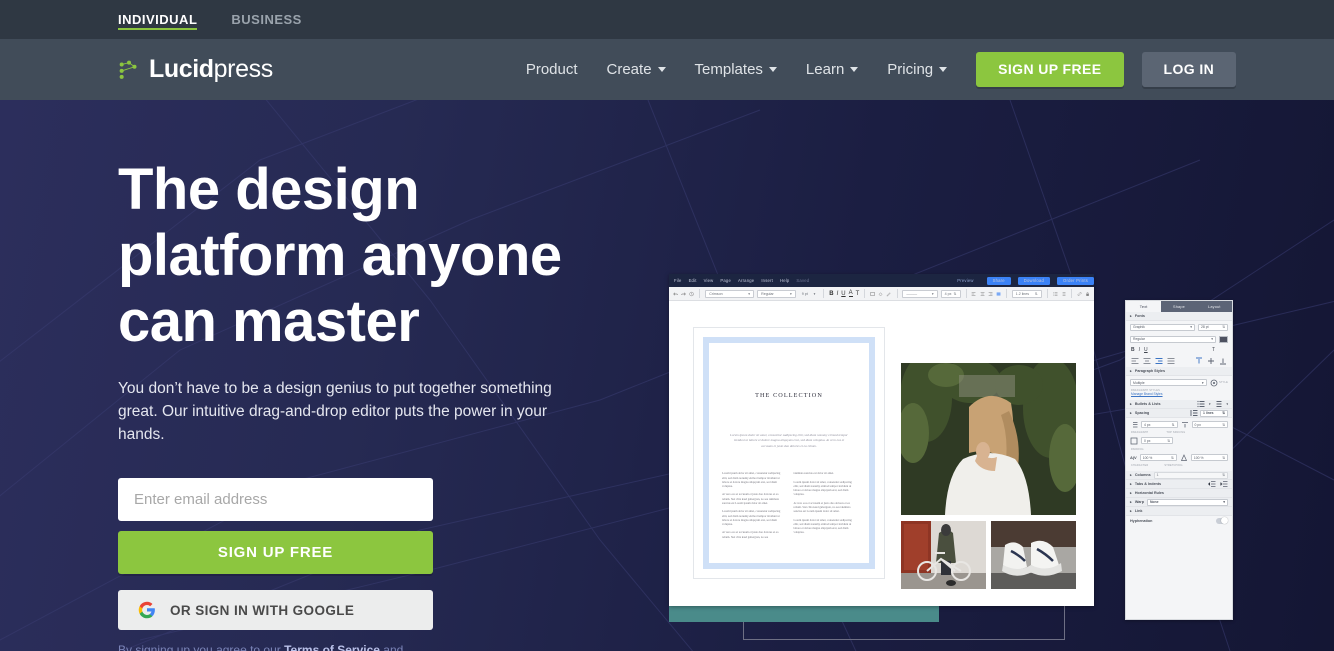  Describe the element at coordinates (709, 280) in the screenshot. I see `editor-menu-view: View` at that location.